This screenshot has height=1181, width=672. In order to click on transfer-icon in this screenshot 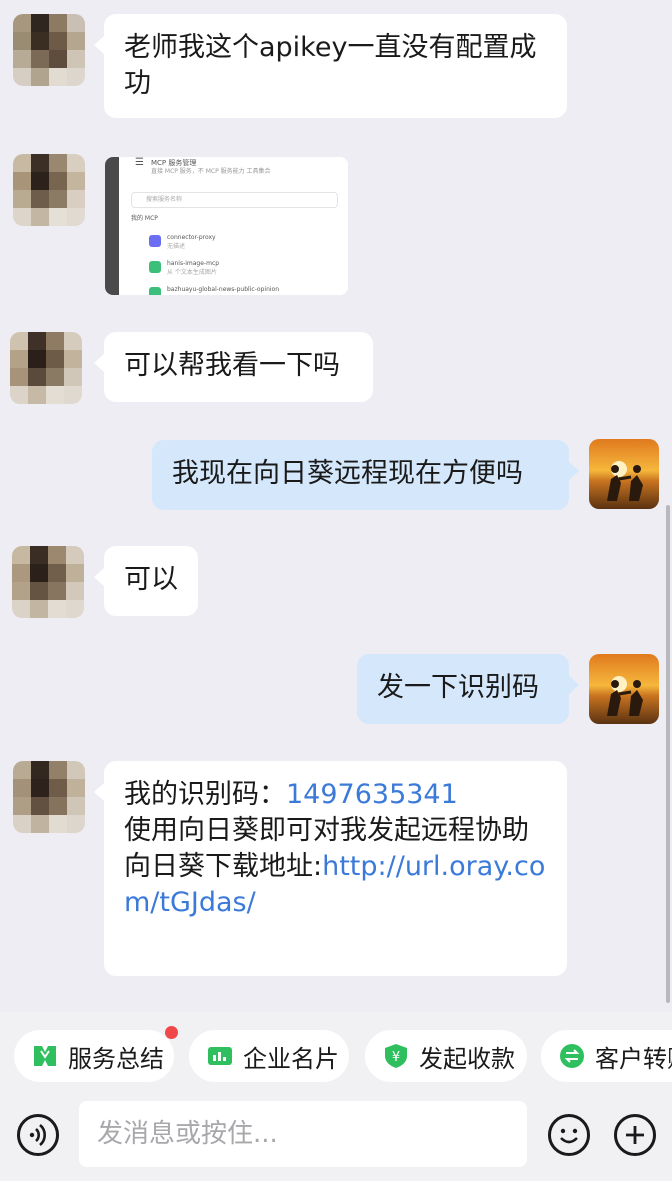, I will do `click(572, 1056)`.